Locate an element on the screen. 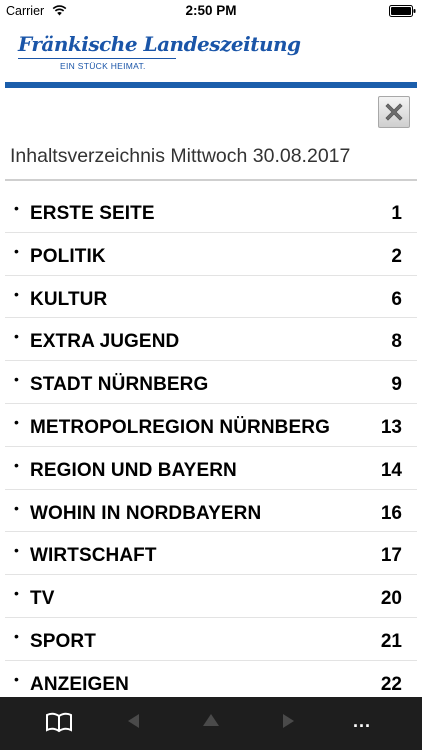  page-title: Inhaltsverzeichnis Mittwoch 30.08.2017 is located at coordinates (180, 156).